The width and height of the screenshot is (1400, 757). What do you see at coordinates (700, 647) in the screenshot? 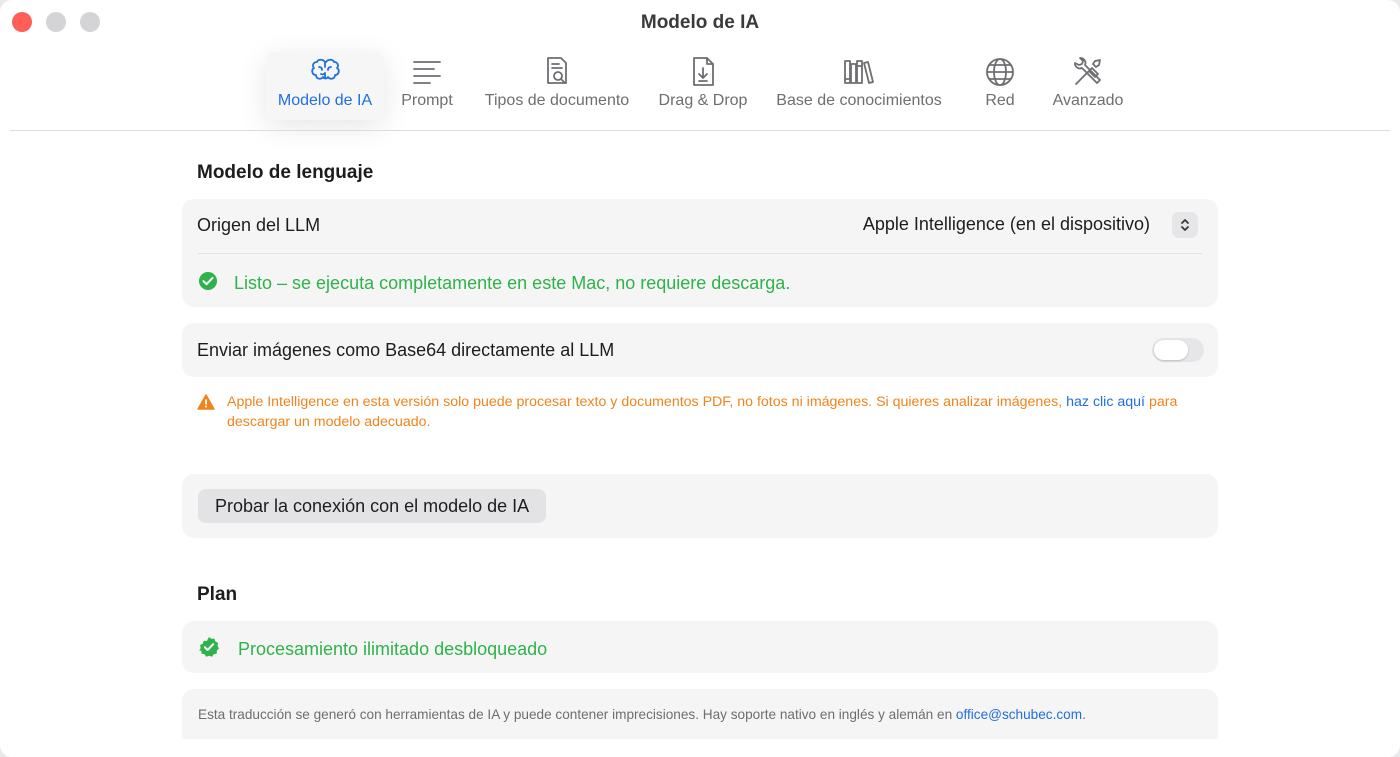
I see `plan-card: Procesamiento ilimitado desbloqueado` at bounding box center [700, 647].